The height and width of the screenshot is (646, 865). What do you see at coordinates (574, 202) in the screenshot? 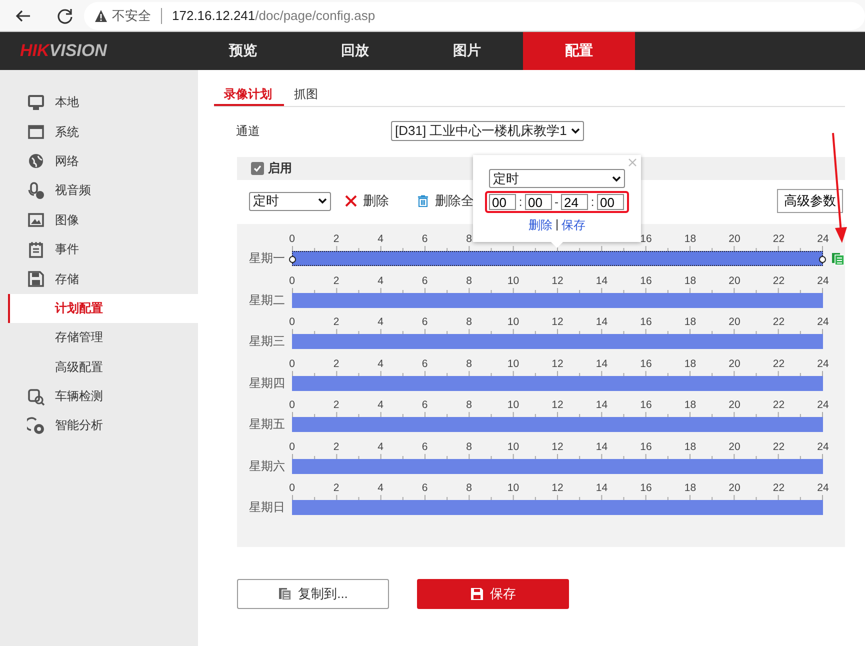
I see `time-field: 24` at bounding box center [574, 202].